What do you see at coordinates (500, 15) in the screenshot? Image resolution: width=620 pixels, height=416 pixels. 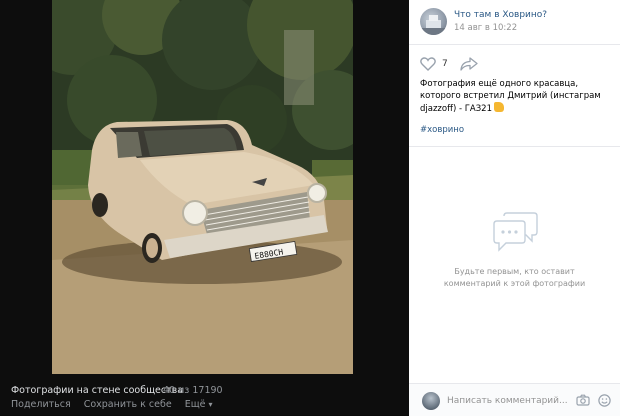 I see `community-name: Что там в Ховрино?` at bounding box center [500, 15].